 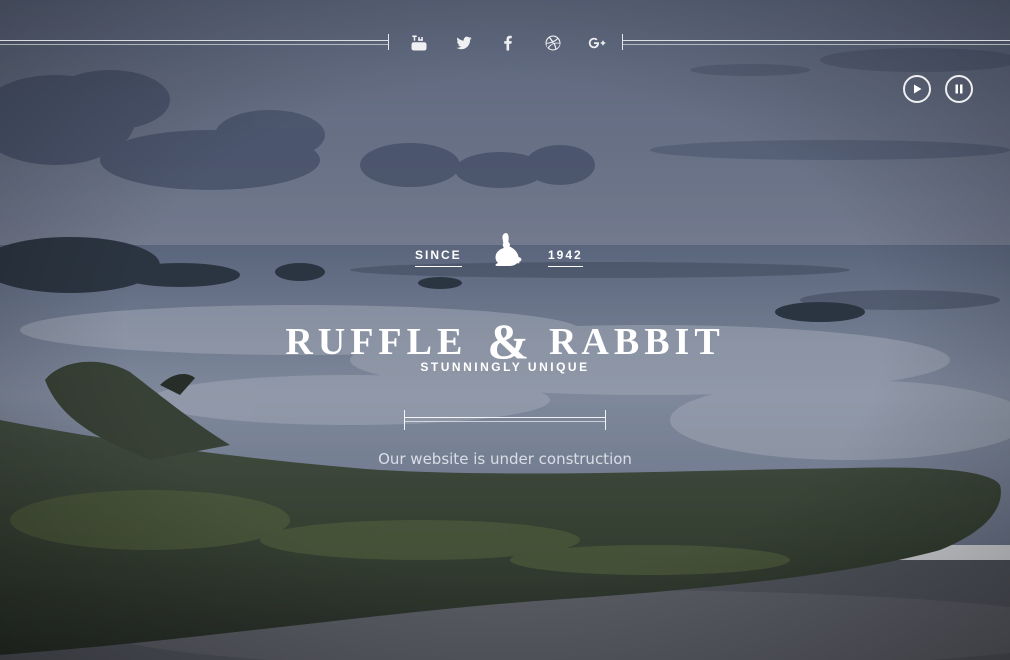 I want to click on youtube-link, so click(x=419, y=43).